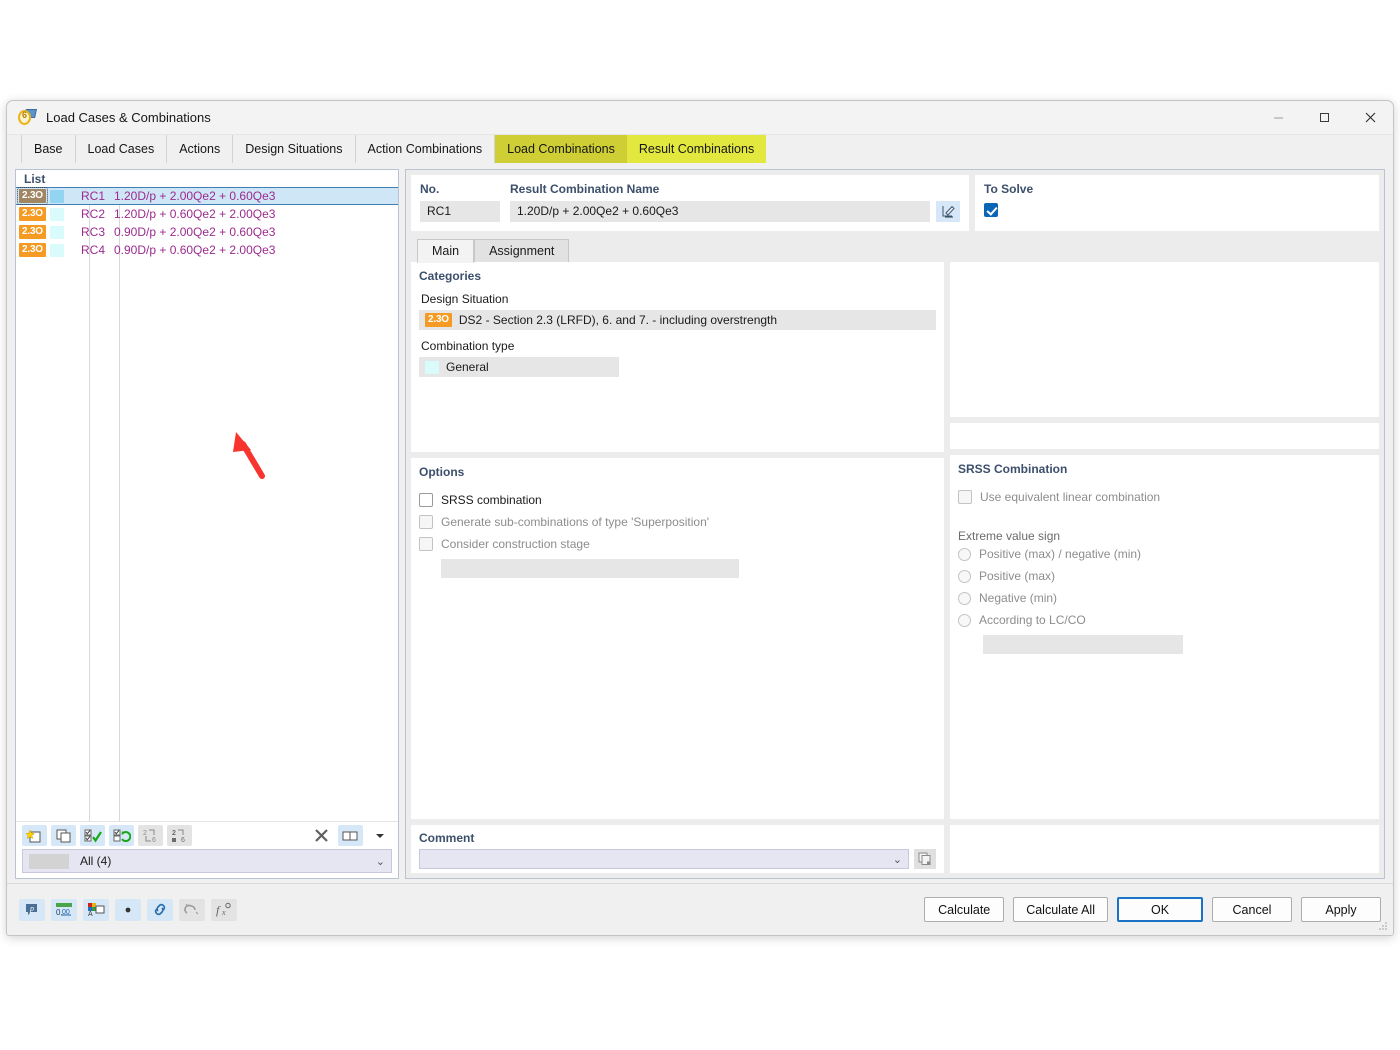  Describe the element at coordinates (1164, 620) in the screenshot. I see `radio-according-to-lc-co: According to LC/CO` at that location.